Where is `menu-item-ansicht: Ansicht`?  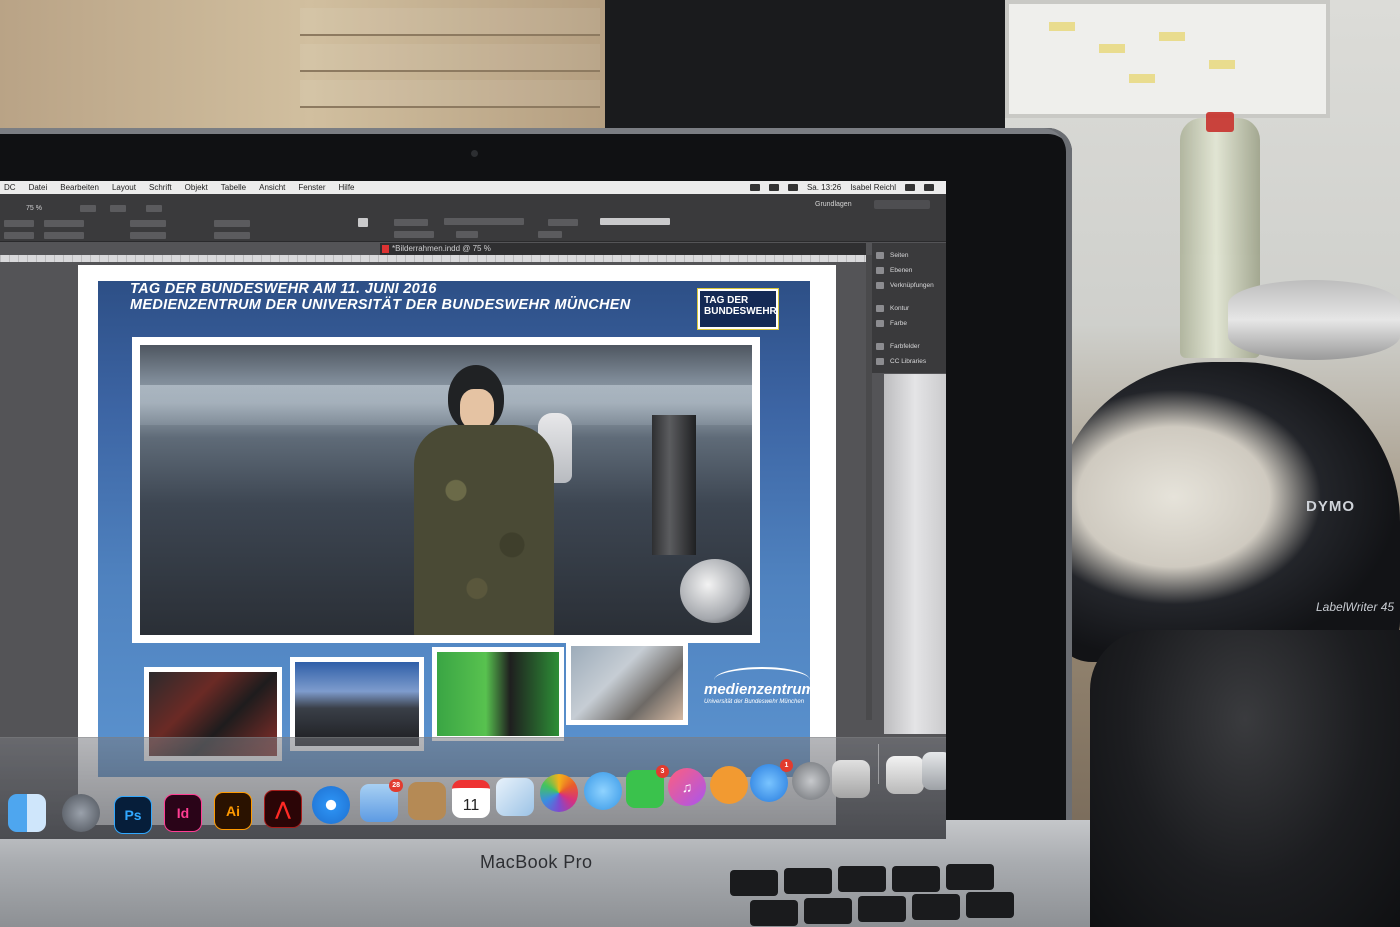 menu-item-ansicht: Ansicht is located at coordinates (272, 187).